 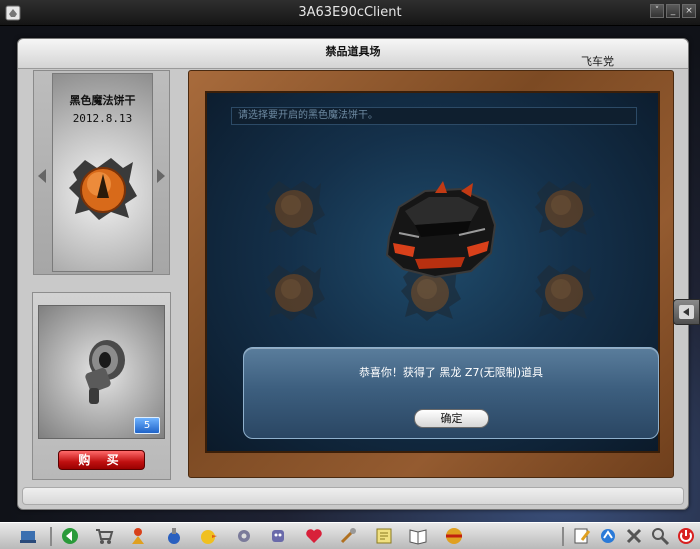 I want to click on window-minimize-button: _, so click(x=673, y=11).